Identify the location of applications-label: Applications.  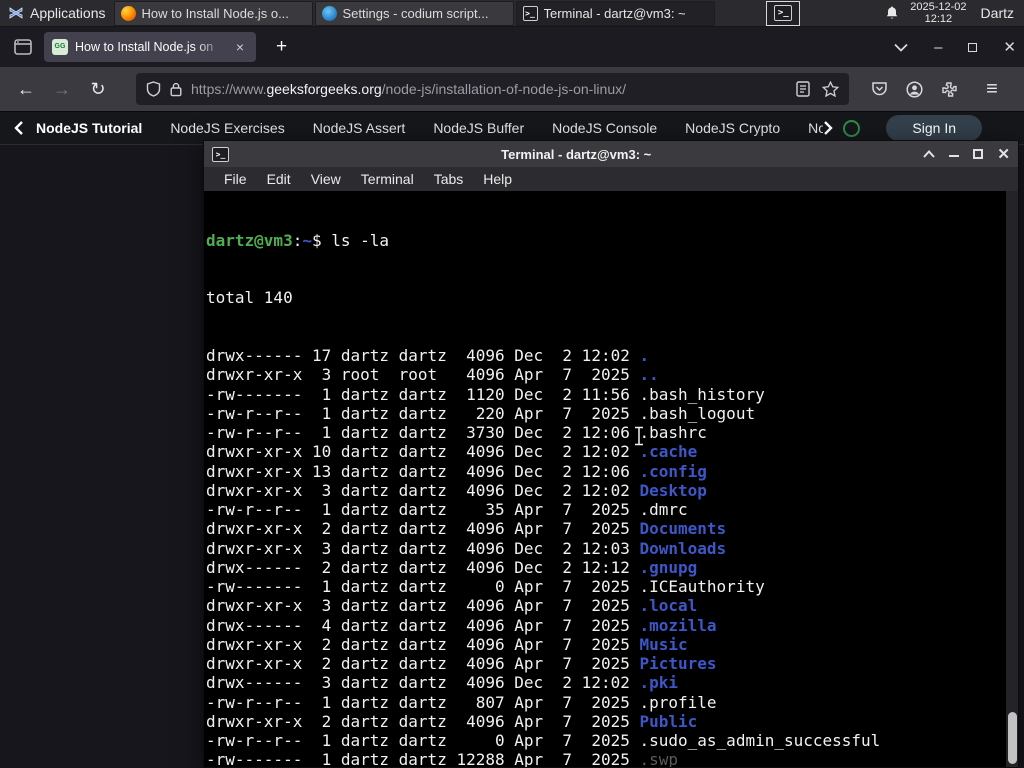
(68, 13).